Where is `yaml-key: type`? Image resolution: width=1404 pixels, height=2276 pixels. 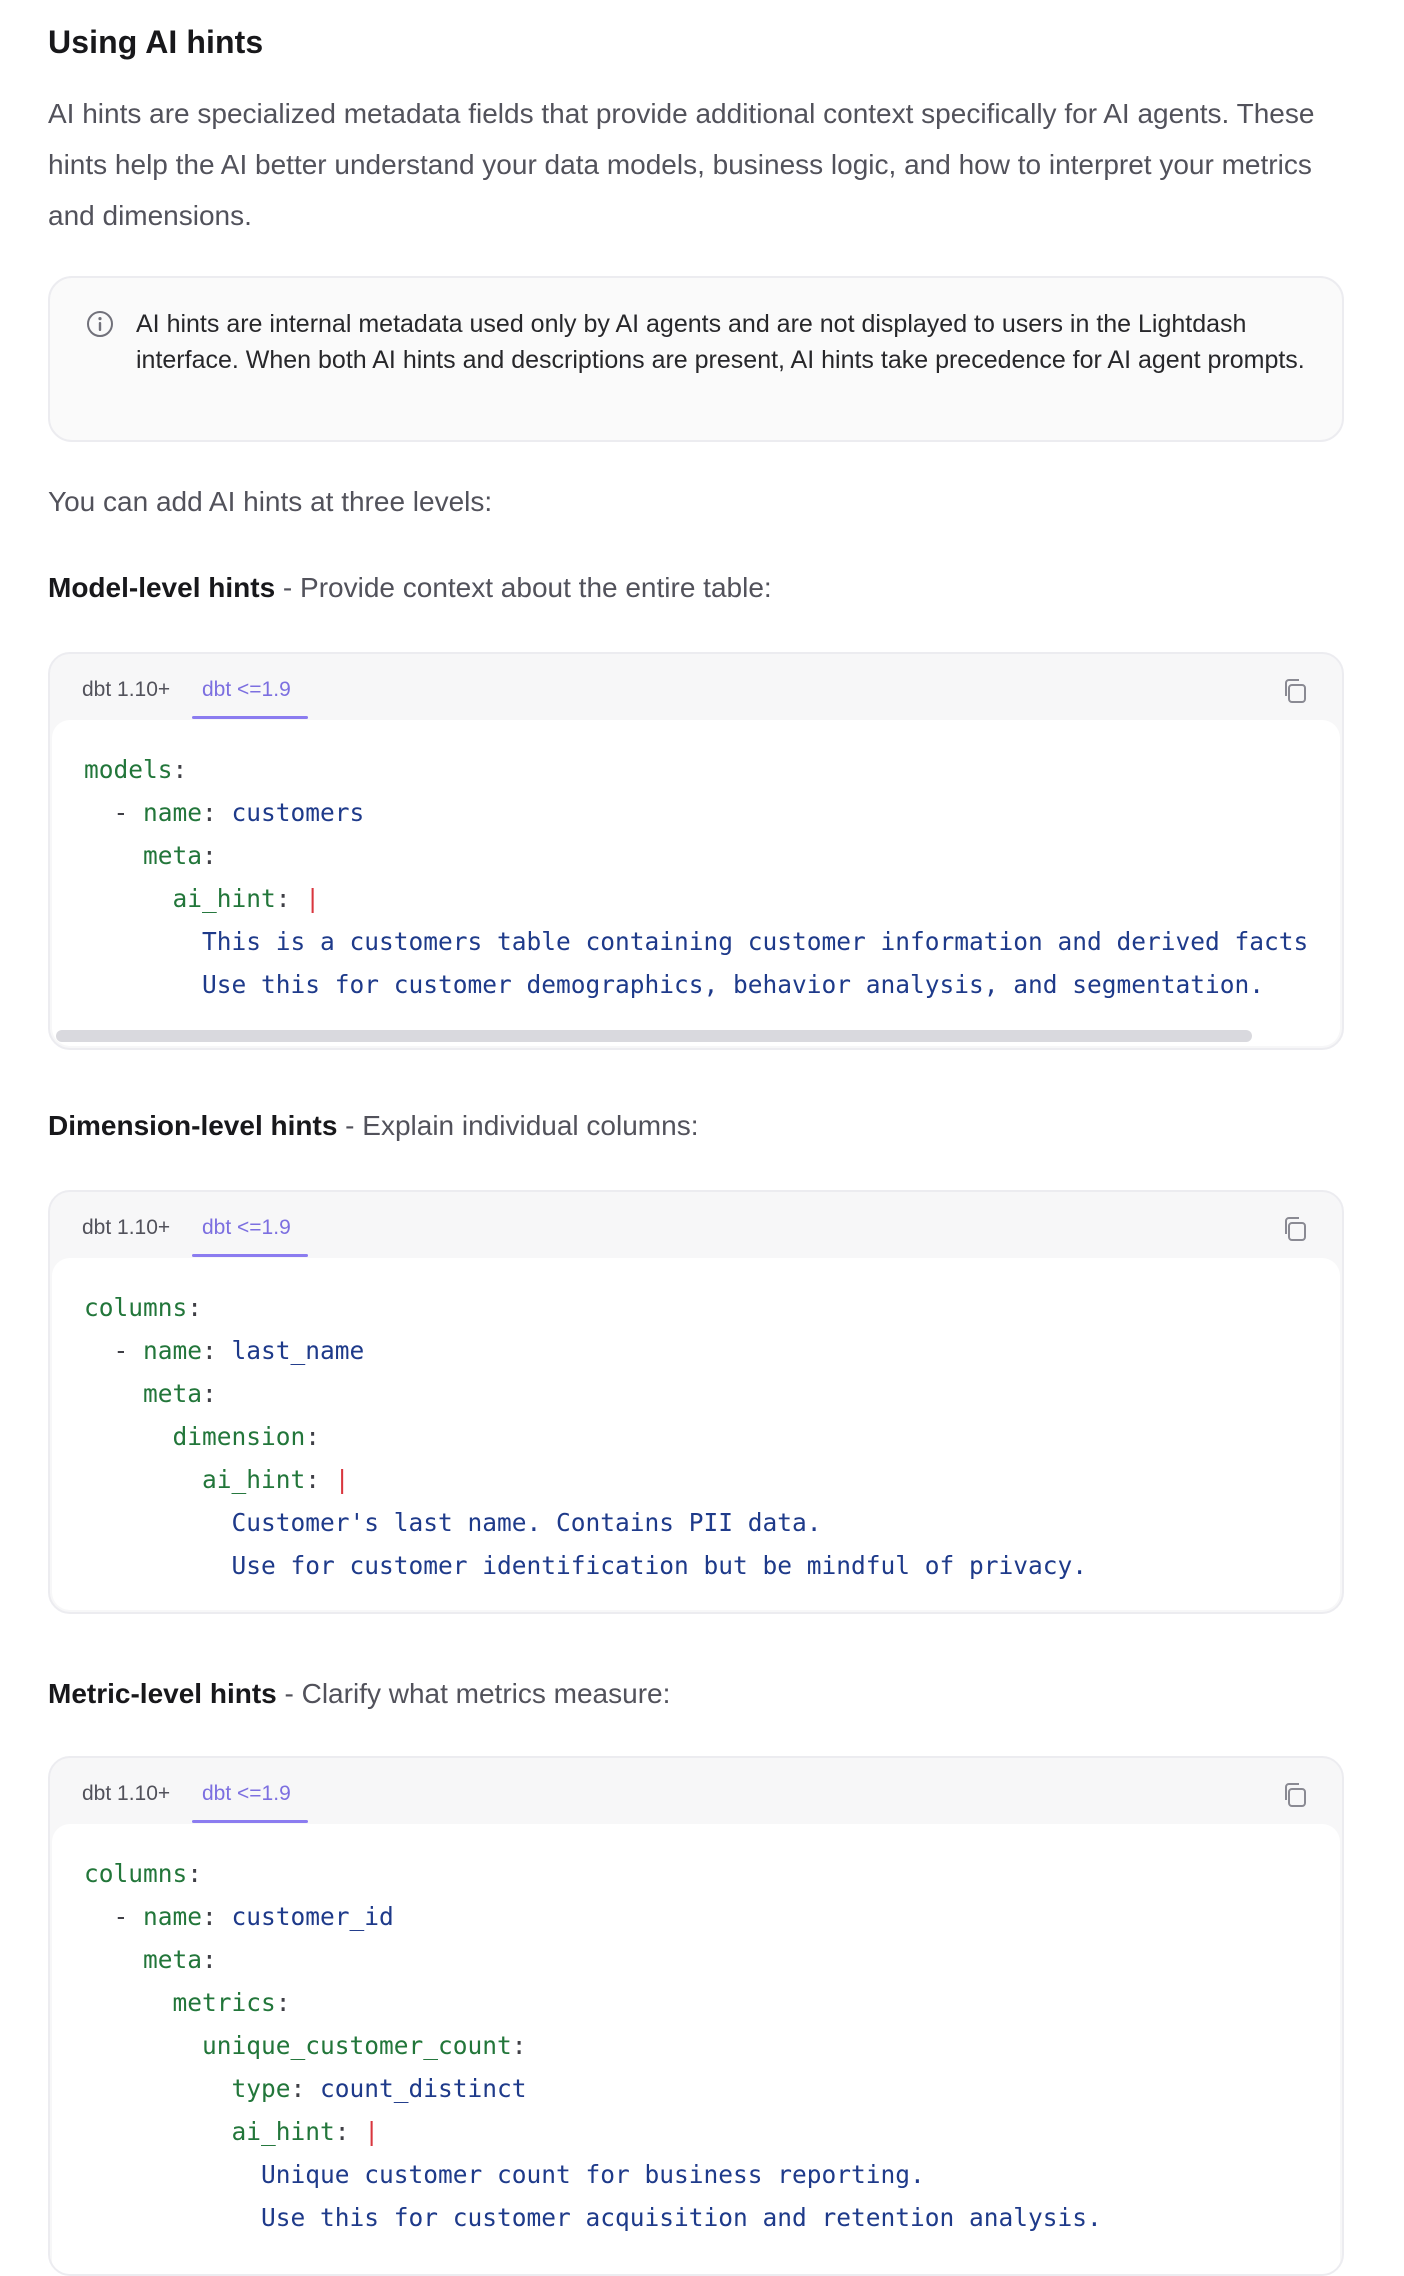
yaml-key: type is located at coordinates (261, 2088).